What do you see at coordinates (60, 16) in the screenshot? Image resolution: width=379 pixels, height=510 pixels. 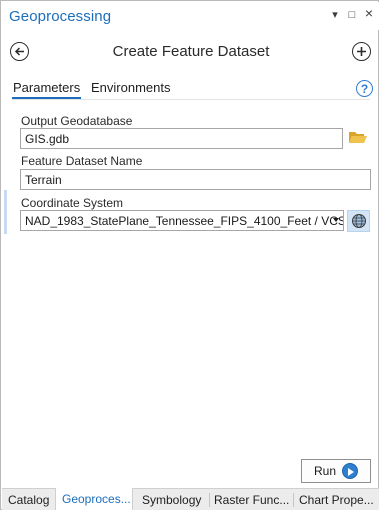 I see `pane-title: Geoprocessing` at bounding box center [60, 16].